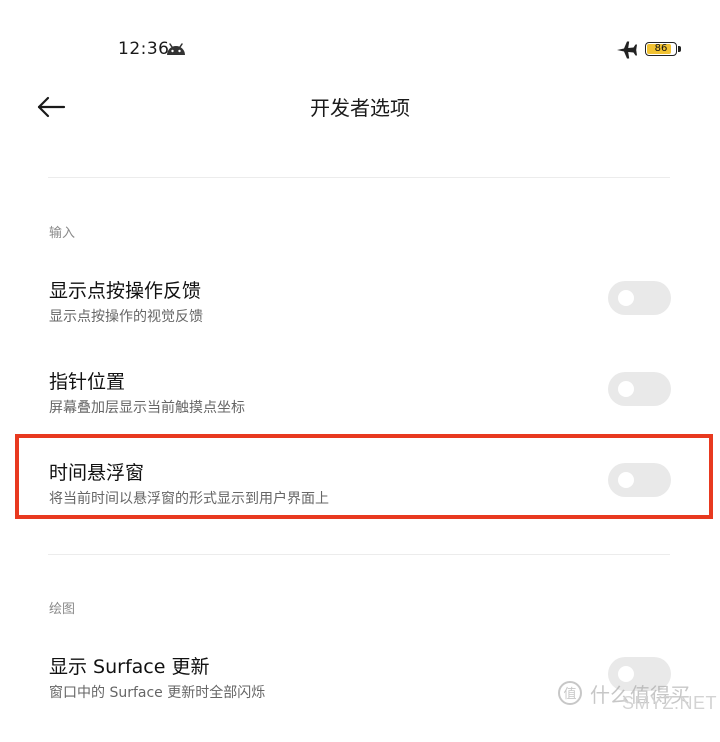  I want to click on status-bar: 12:36 86, so click(360, 50).